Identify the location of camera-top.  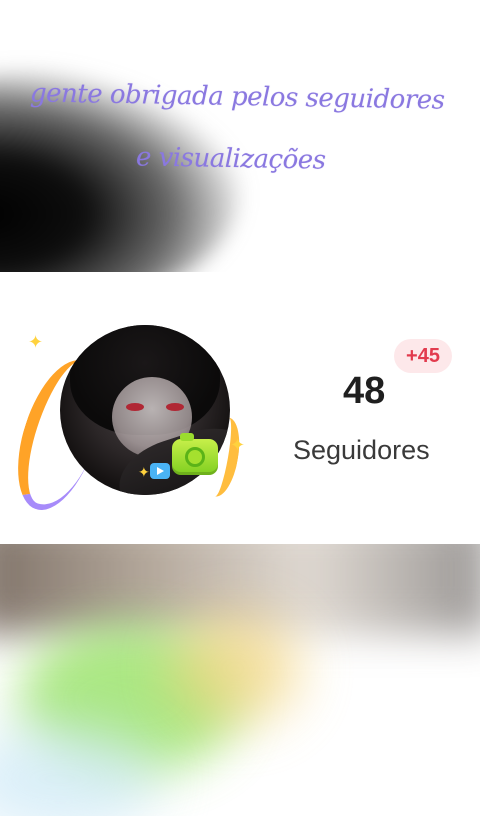
(187, 437).